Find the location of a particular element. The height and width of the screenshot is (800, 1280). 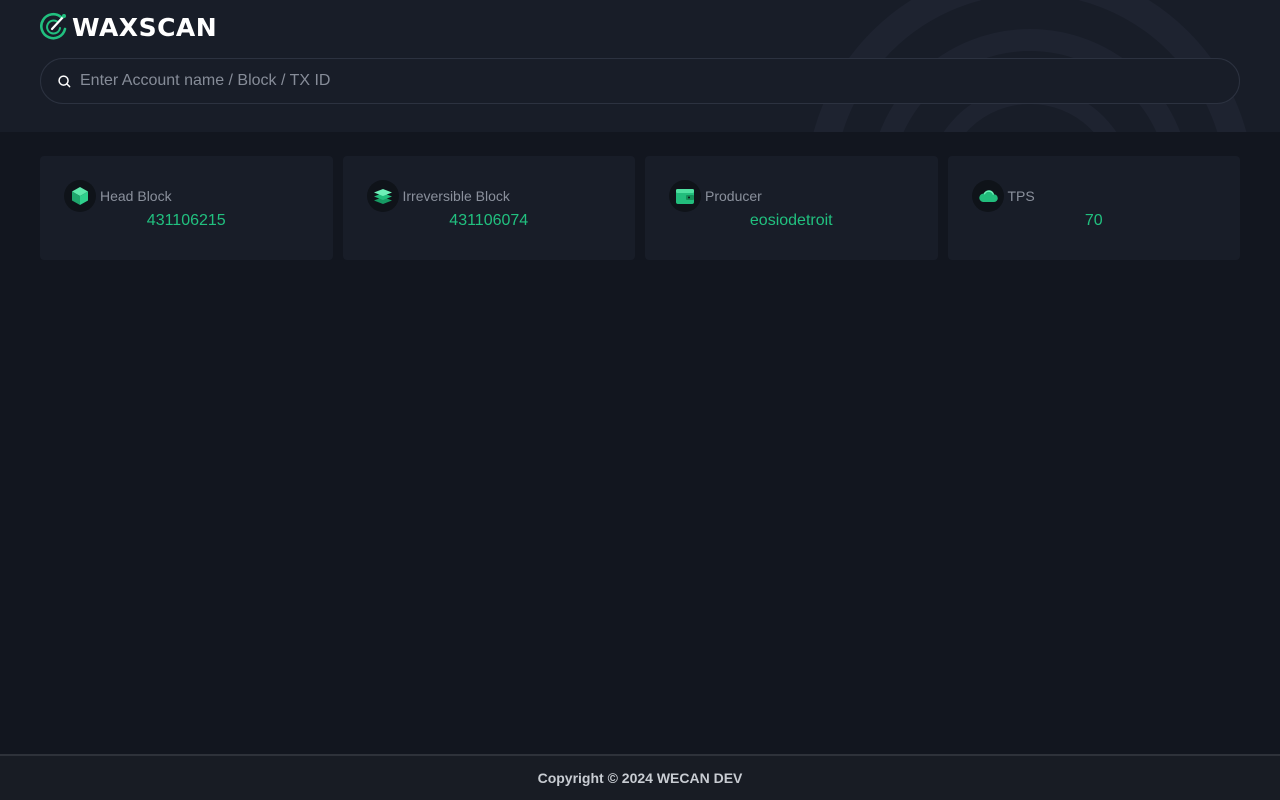

stat-label: Producer is located at coordinates (733, 196).